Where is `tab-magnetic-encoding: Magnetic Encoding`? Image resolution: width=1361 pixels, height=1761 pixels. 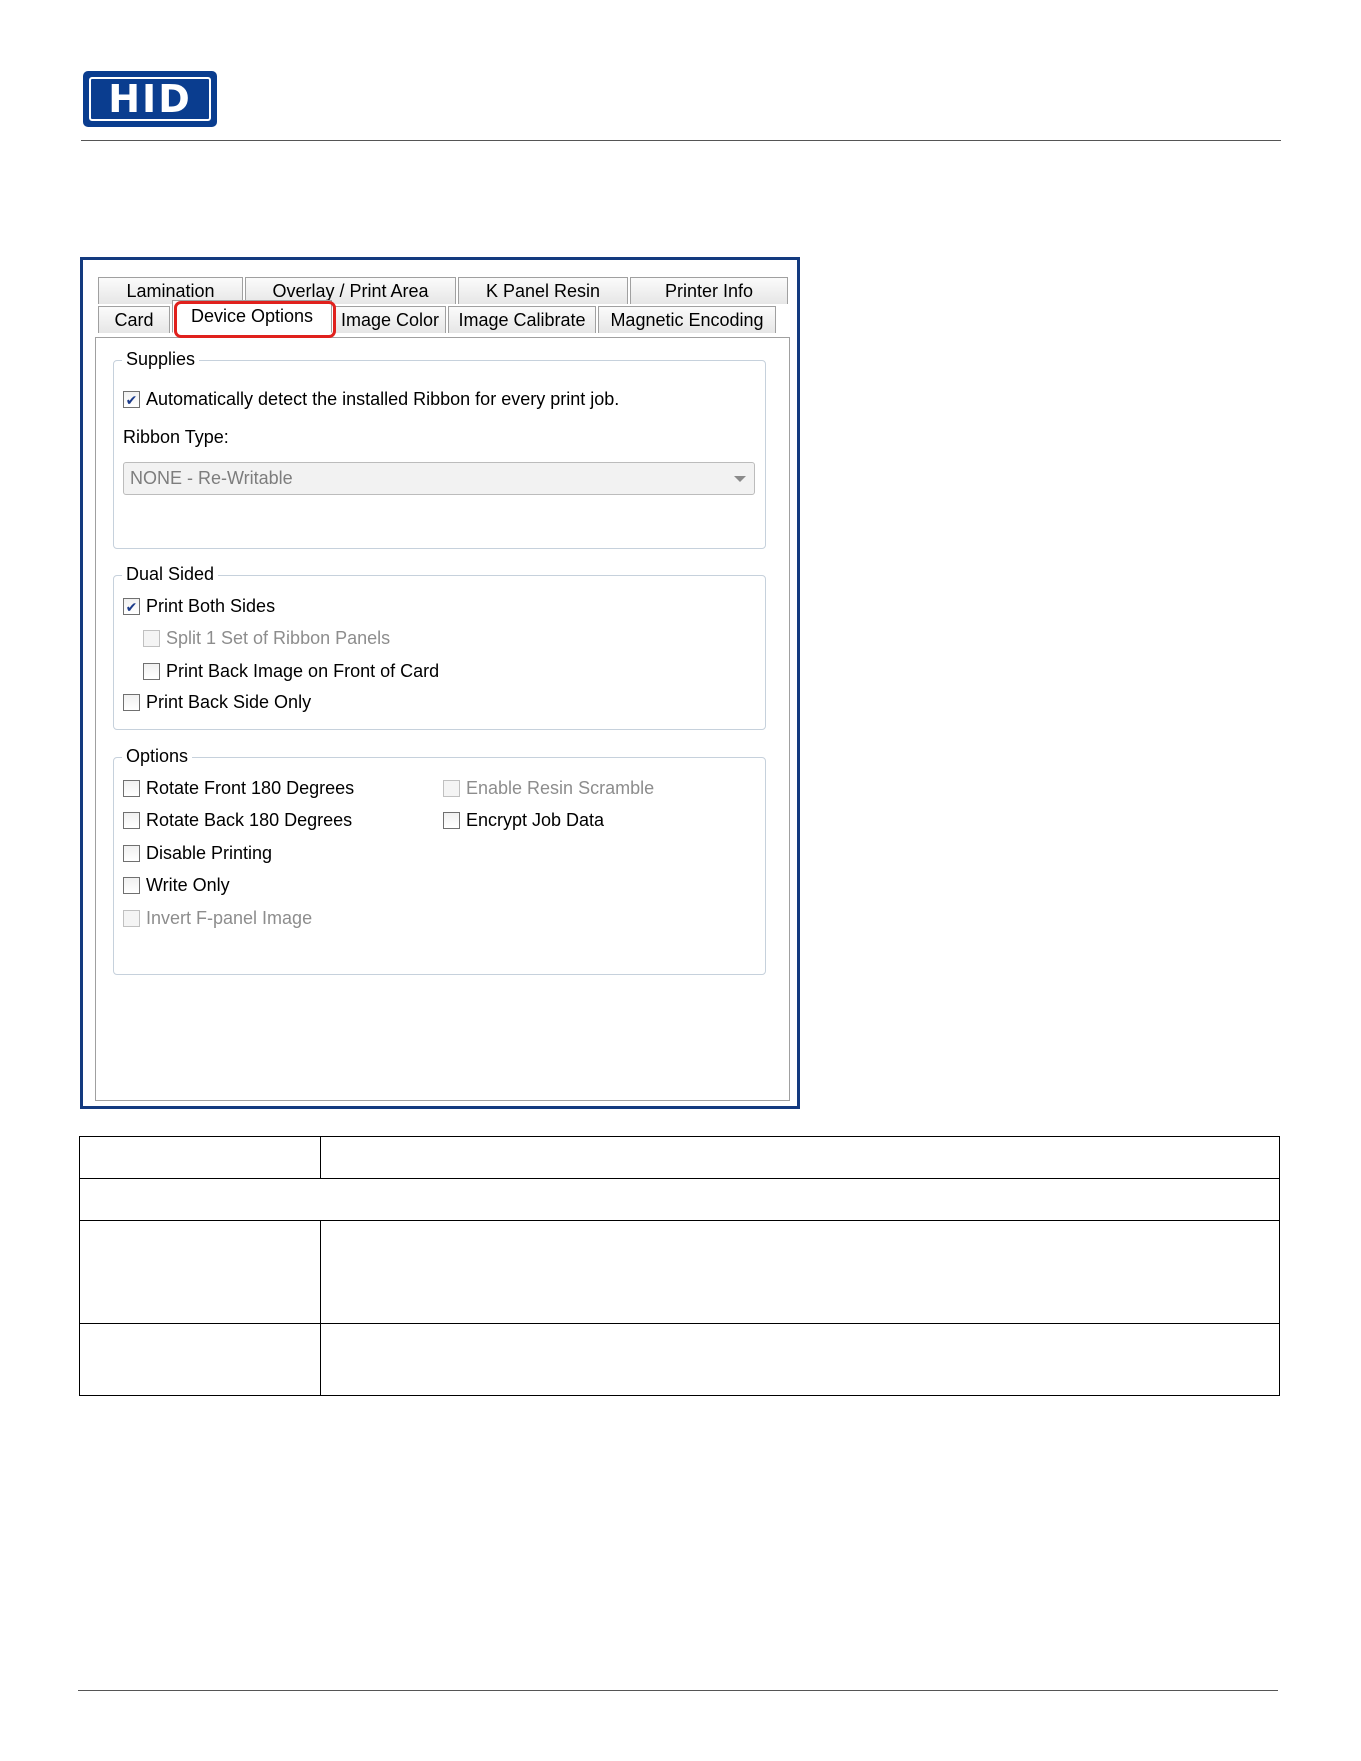 tab-magnetic-encoding: Magnetic Encoding is located at coordinates (687, 319).